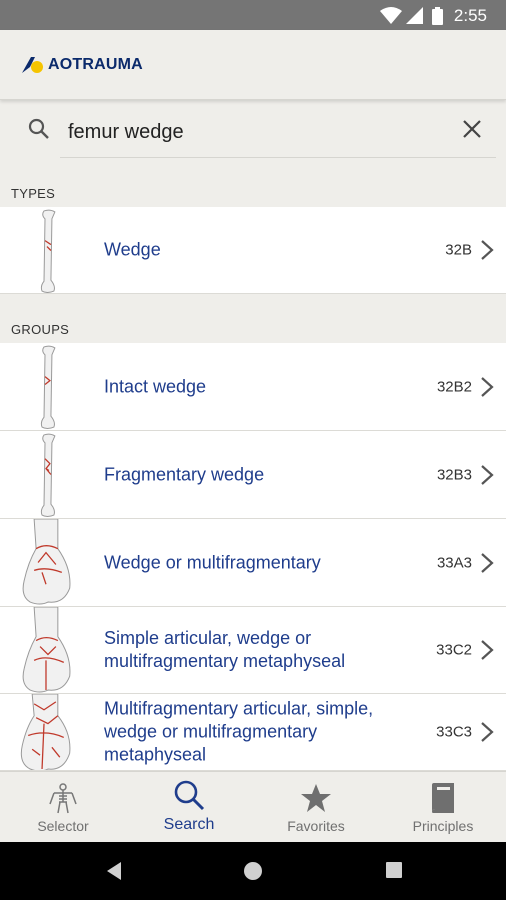 Image resolution: width=506 pixels, height=900 pixels. Describe the element at coordinates (454, 474) in the screenshot. I see `item-code: 32B3` at that location.